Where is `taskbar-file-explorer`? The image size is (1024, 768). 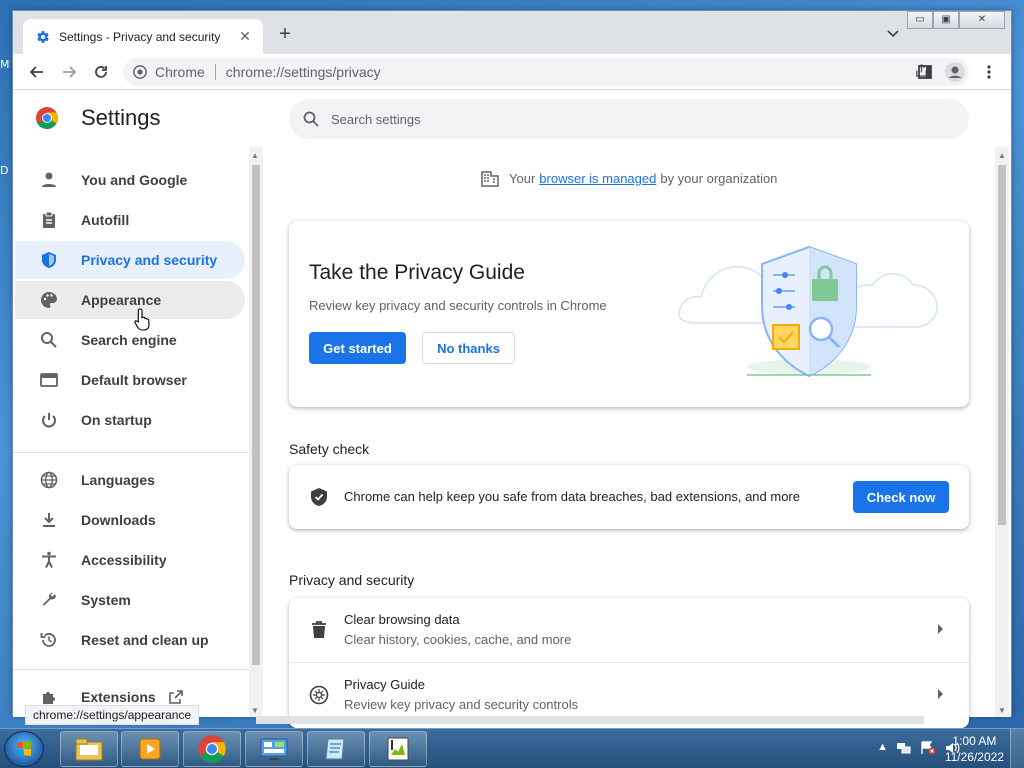
taskbar-file-explorer is located at coordinates (89, 749).